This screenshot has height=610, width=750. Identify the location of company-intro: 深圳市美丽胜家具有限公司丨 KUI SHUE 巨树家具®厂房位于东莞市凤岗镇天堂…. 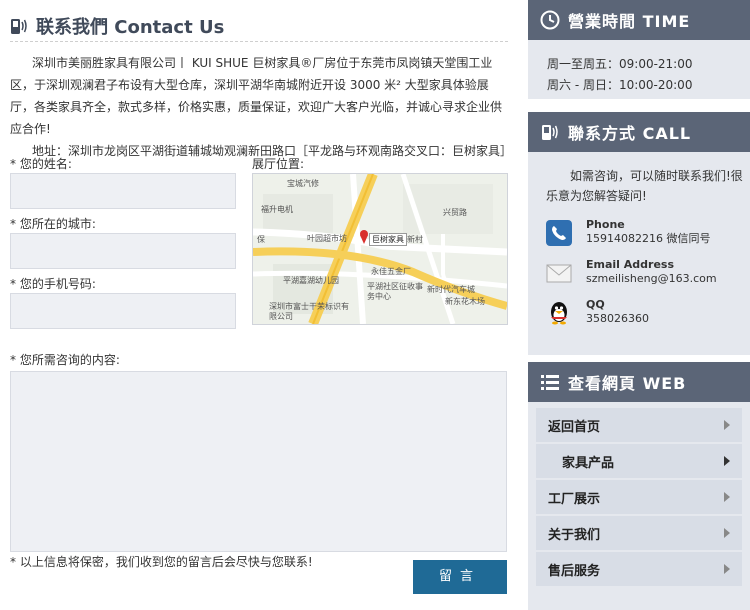
(261, 107).